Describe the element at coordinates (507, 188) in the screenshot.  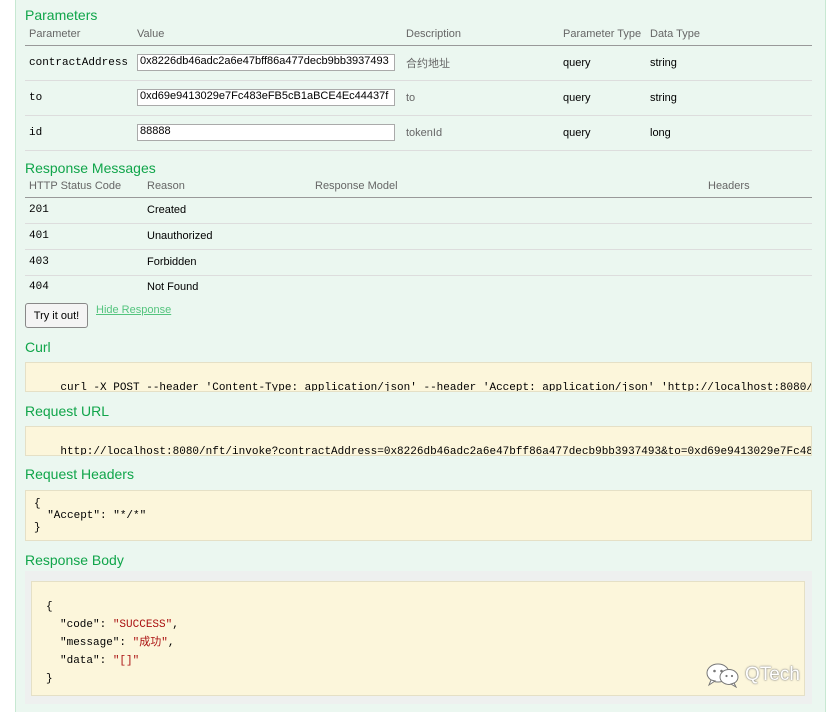
I see `col-response-model: Response Model` at that location.